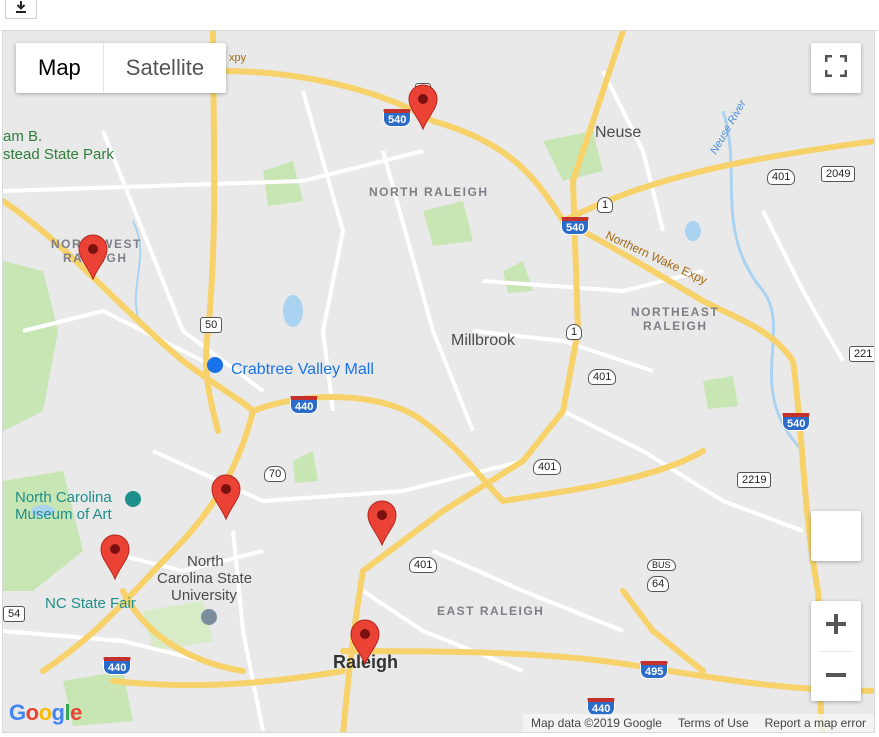 Image resolution: width=879 pixels, height=737 pixels. I want to click on nc50-shield: 50, so click(211, 325).